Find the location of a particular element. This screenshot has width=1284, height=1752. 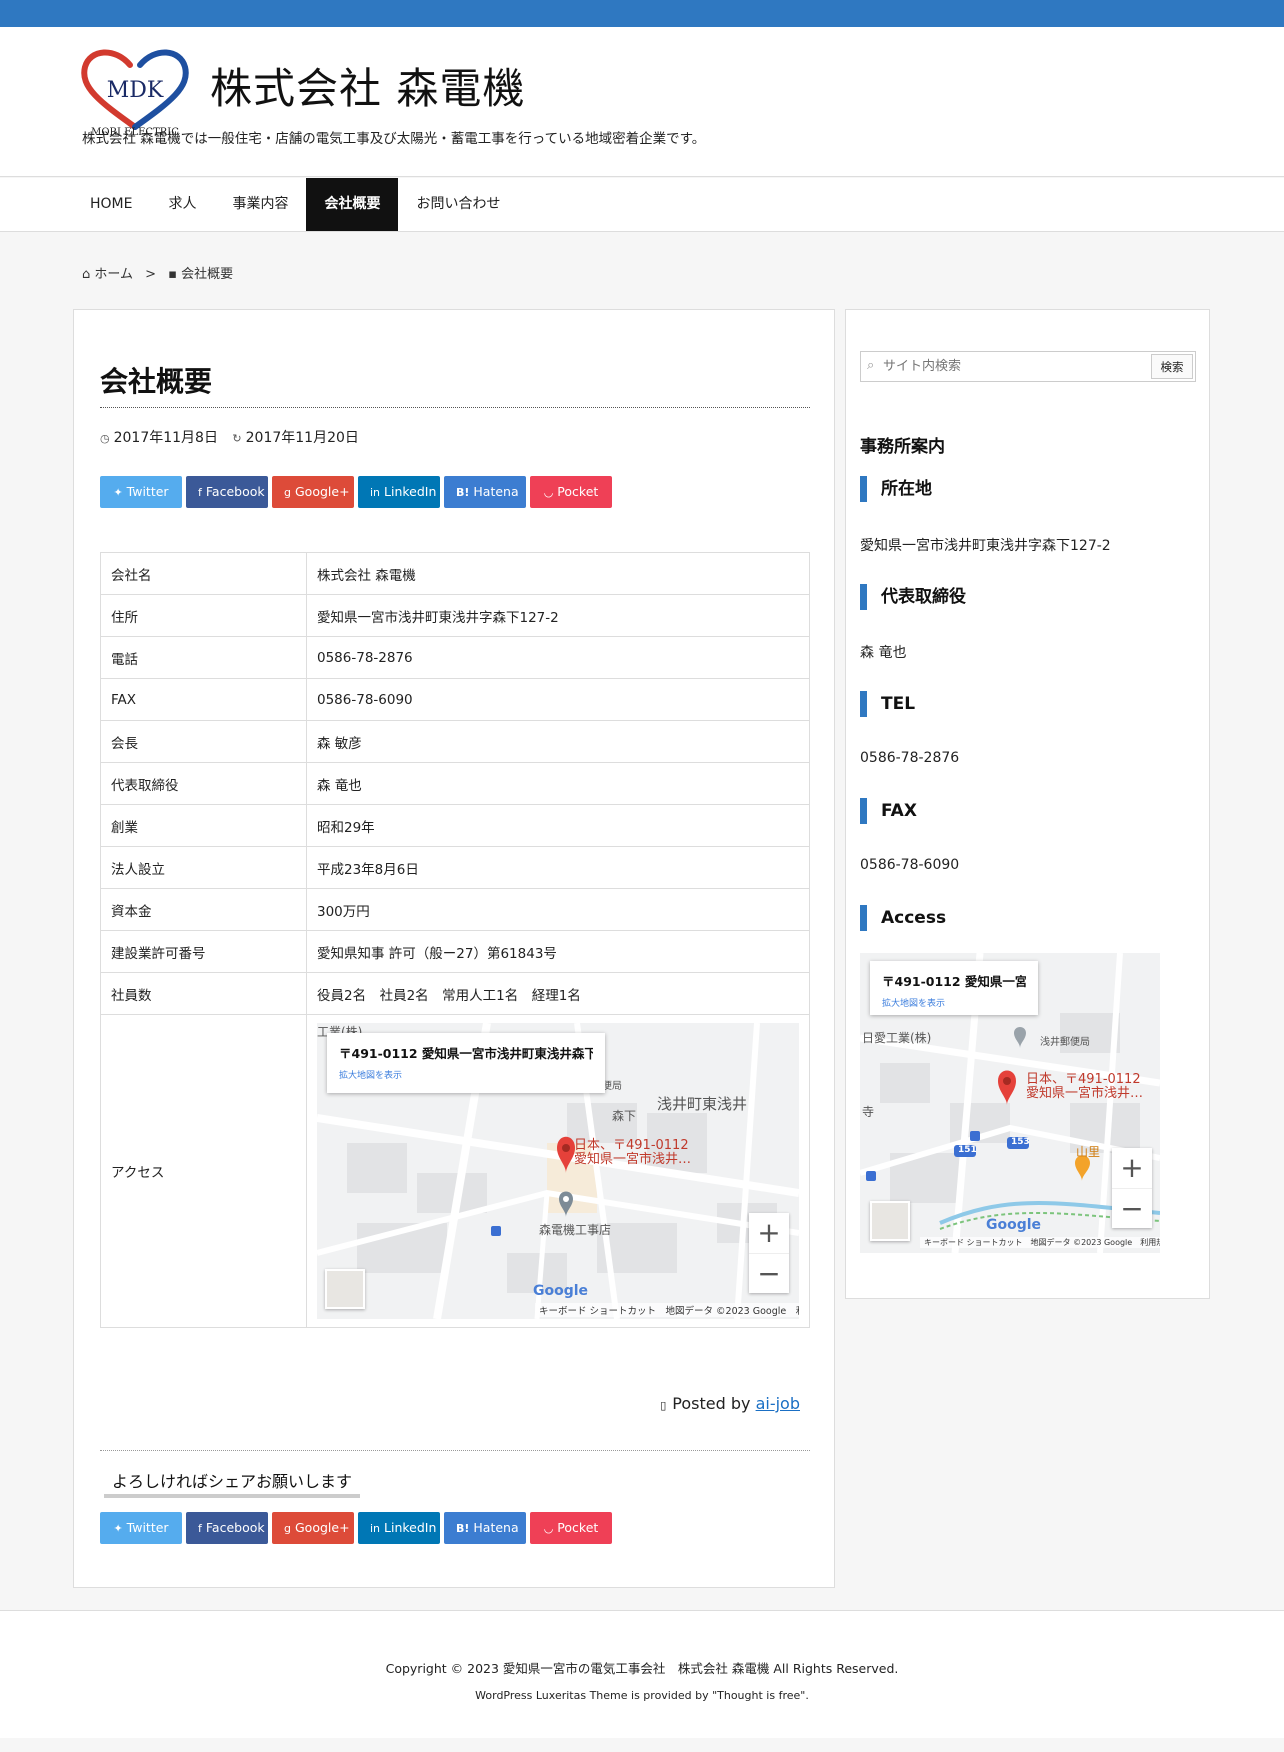

table-value: 愛知県一宮市浅井町東浅井字森下127-2 is located at coordinates (558, 615).